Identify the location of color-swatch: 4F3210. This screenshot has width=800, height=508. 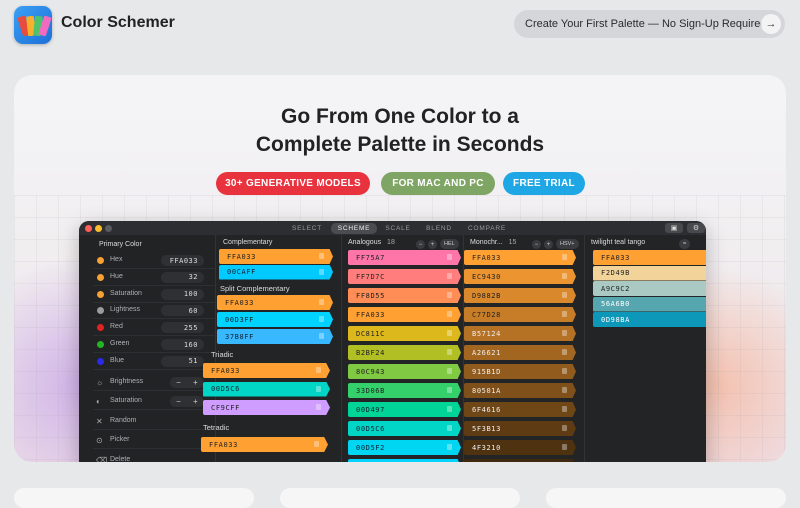
(520, 447).